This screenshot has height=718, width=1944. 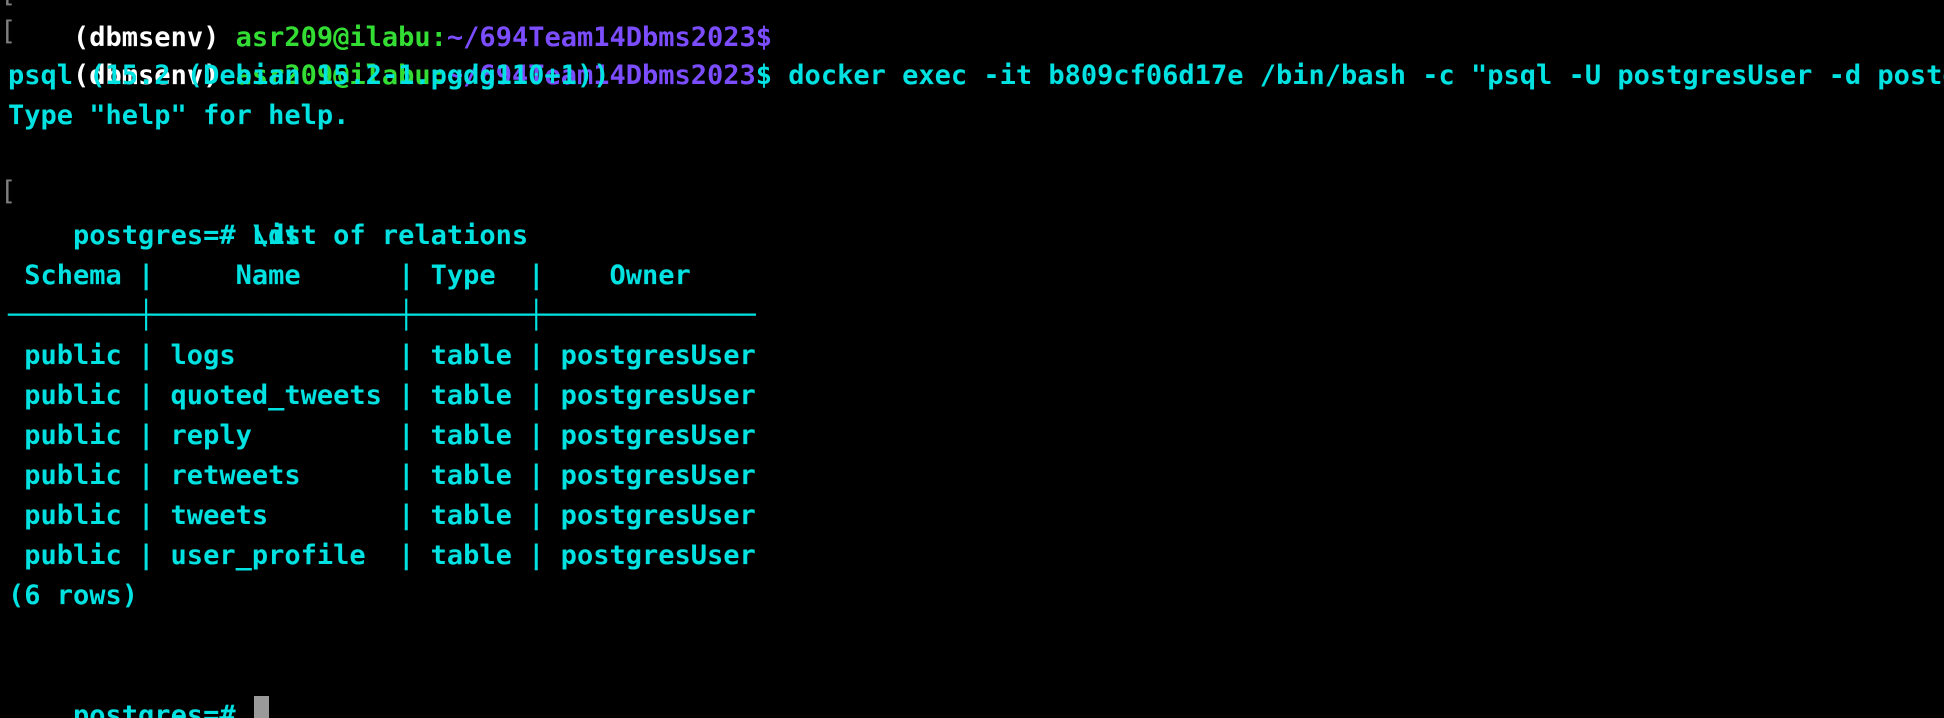 I want to click on help-hint-line: Type "help" for help., so click(x=179, y=115).